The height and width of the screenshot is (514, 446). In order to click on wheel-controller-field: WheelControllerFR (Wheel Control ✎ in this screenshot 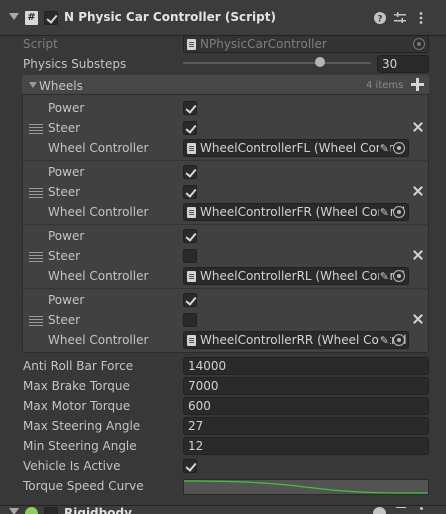, I will do `click(296, 212)`.